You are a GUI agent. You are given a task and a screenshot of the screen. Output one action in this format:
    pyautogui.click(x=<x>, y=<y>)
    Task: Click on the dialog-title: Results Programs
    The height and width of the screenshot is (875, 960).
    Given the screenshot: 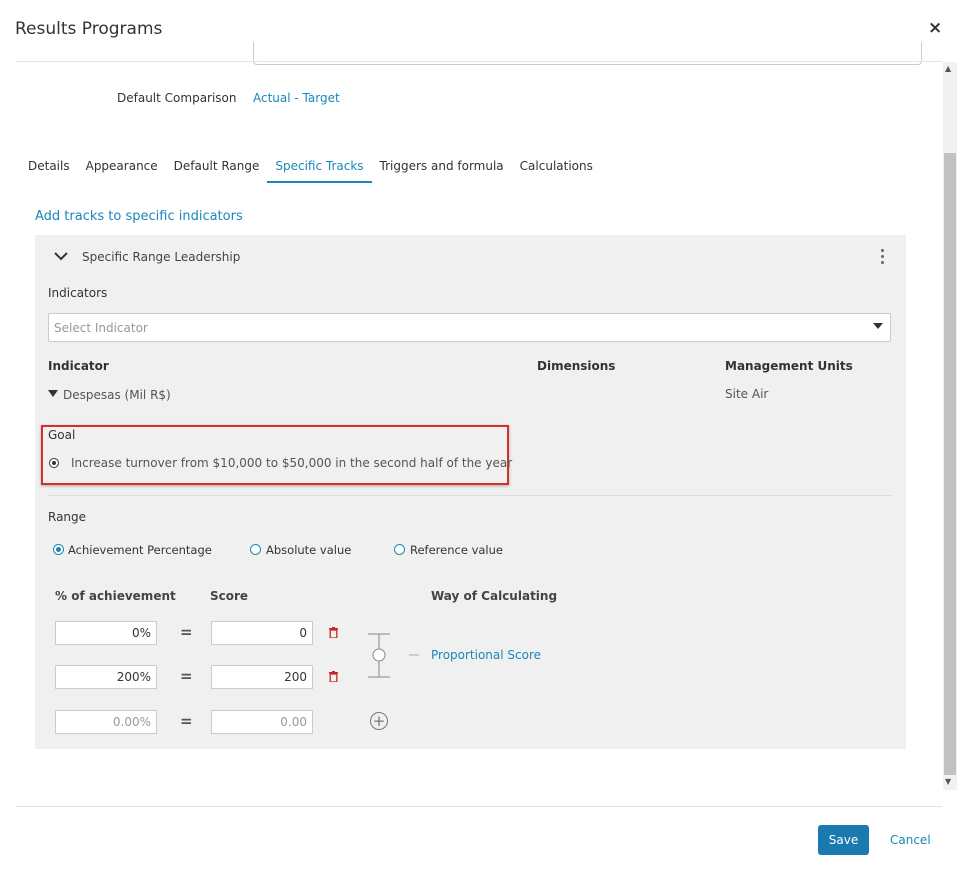 What is the action you would take?
    pyautogui.click(x=89, y=29)
    